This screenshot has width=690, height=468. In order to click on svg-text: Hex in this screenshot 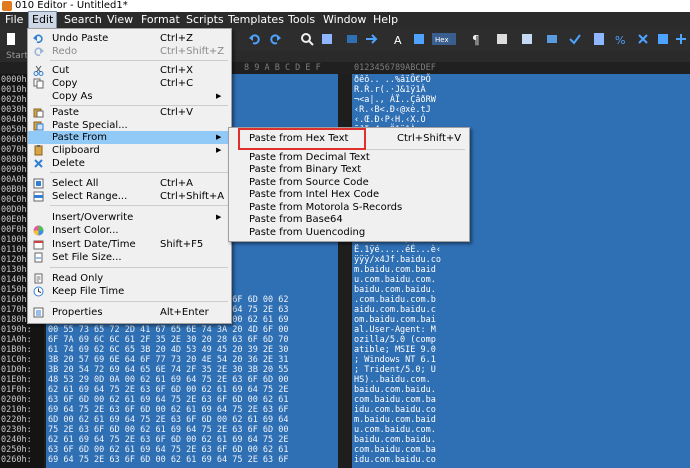, I will do `click(442, 40)`.